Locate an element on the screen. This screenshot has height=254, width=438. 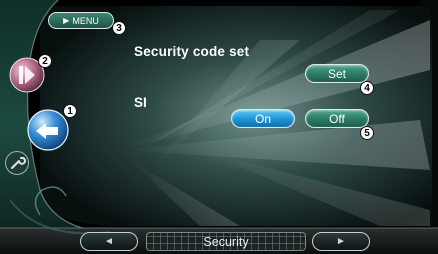
callout-5: 5 is located at coordinates (367, 133).